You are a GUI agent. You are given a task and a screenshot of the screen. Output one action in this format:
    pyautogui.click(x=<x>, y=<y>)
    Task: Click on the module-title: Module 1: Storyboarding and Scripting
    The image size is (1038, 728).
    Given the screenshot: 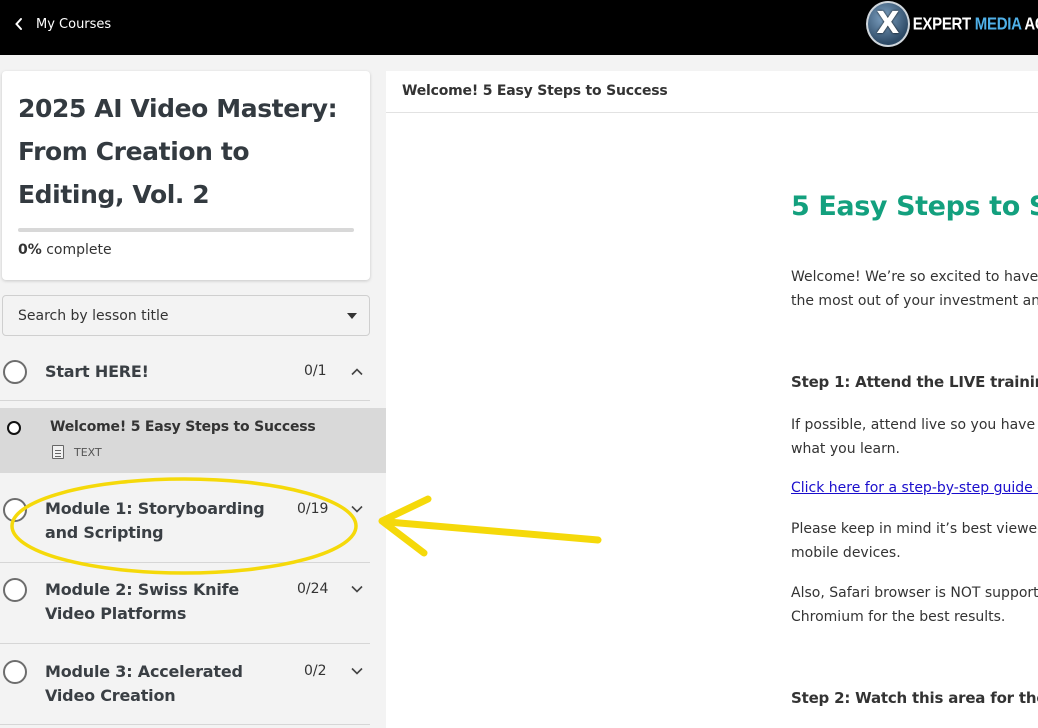 What is the action you would take?
    pyautogui.click(x=155, y=520)
    